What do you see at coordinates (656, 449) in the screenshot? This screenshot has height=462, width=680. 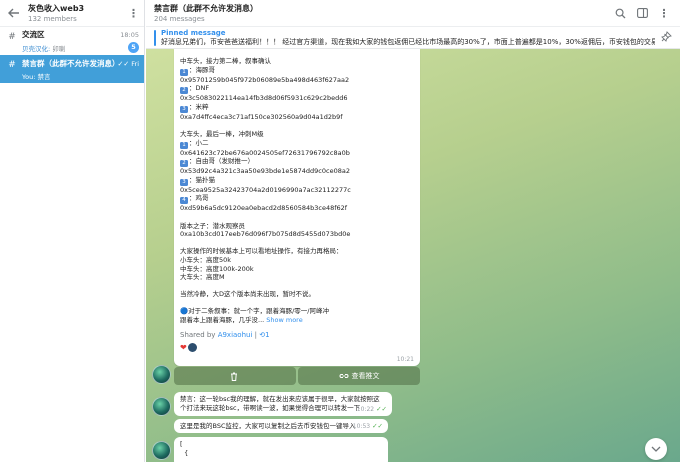 I see `scroll-to-bottom-button` at bounding box center [656, 449].